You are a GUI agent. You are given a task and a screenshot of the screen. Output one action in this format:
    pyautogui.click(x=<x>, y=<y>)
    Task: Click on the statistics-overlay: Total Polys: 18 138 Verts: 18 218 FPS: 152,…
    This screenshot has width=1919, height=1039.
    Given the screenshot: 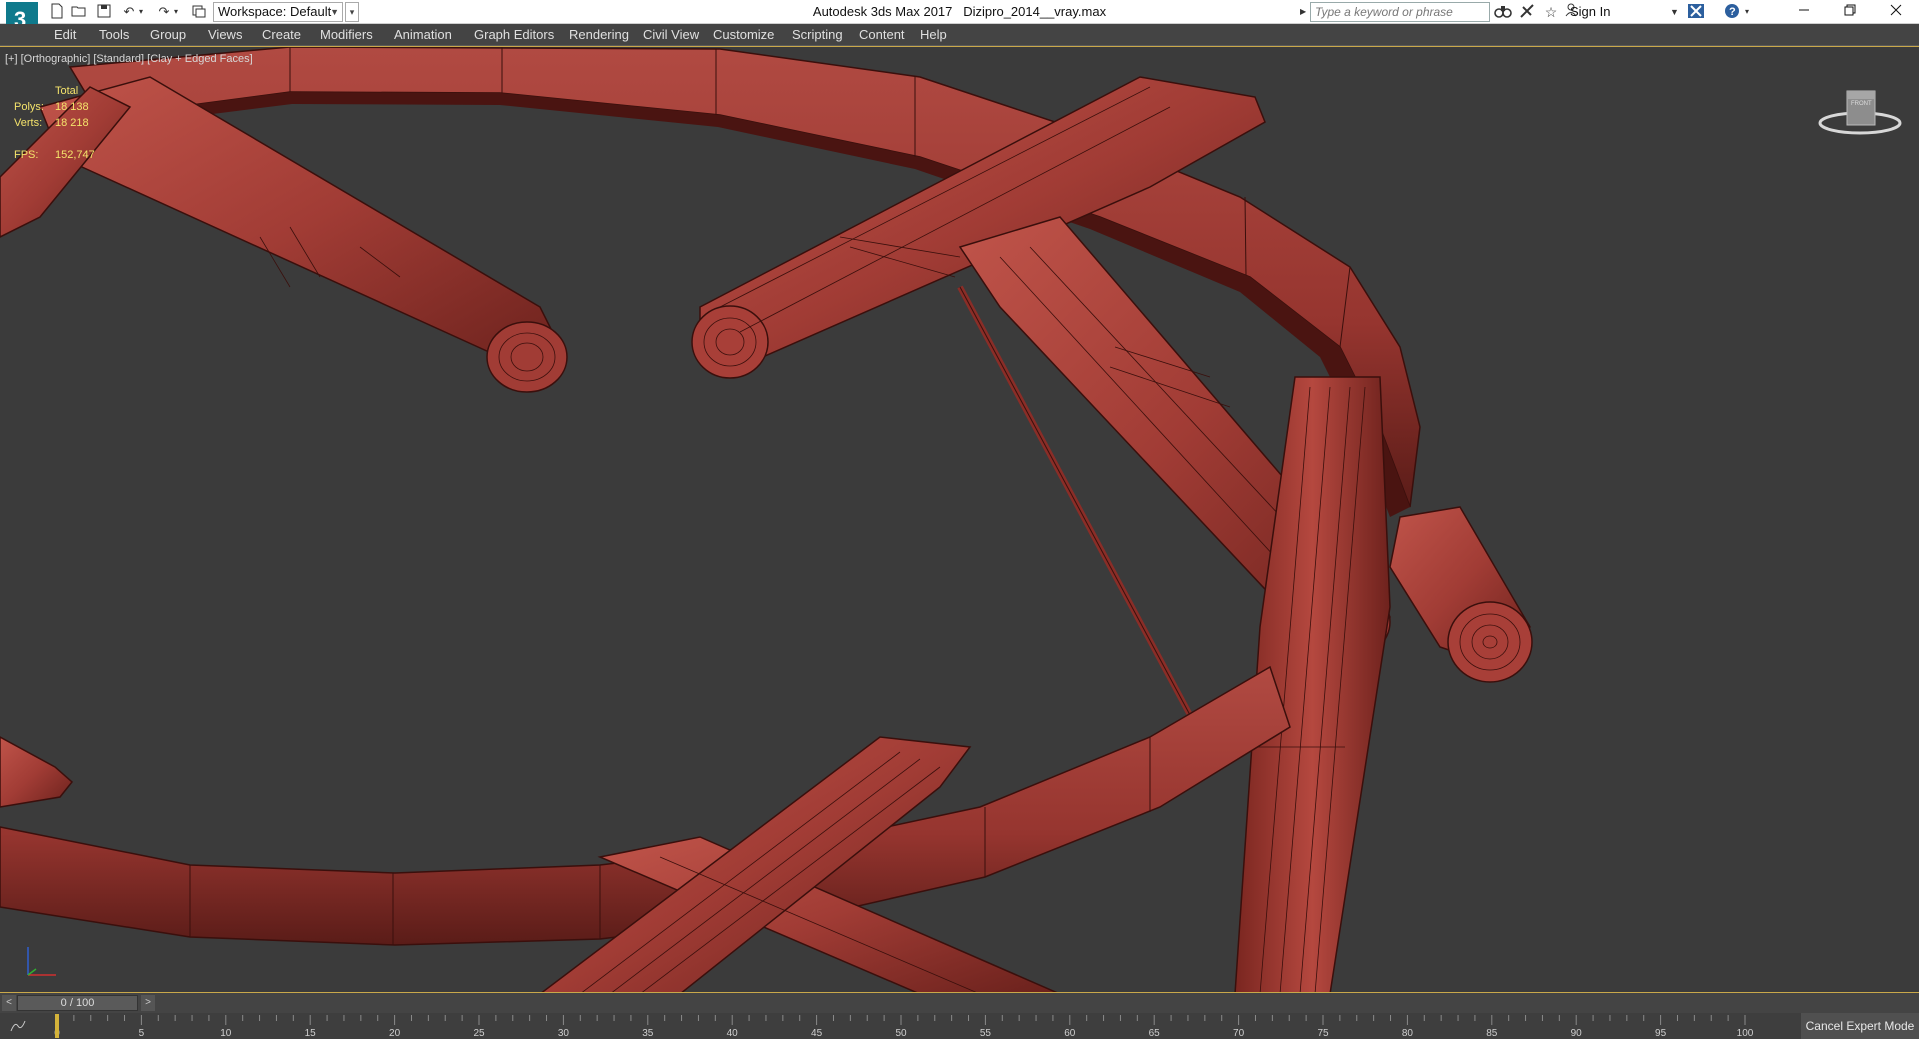 What is the action you would take?
    pyautogui.click(x=84, y=123)
    